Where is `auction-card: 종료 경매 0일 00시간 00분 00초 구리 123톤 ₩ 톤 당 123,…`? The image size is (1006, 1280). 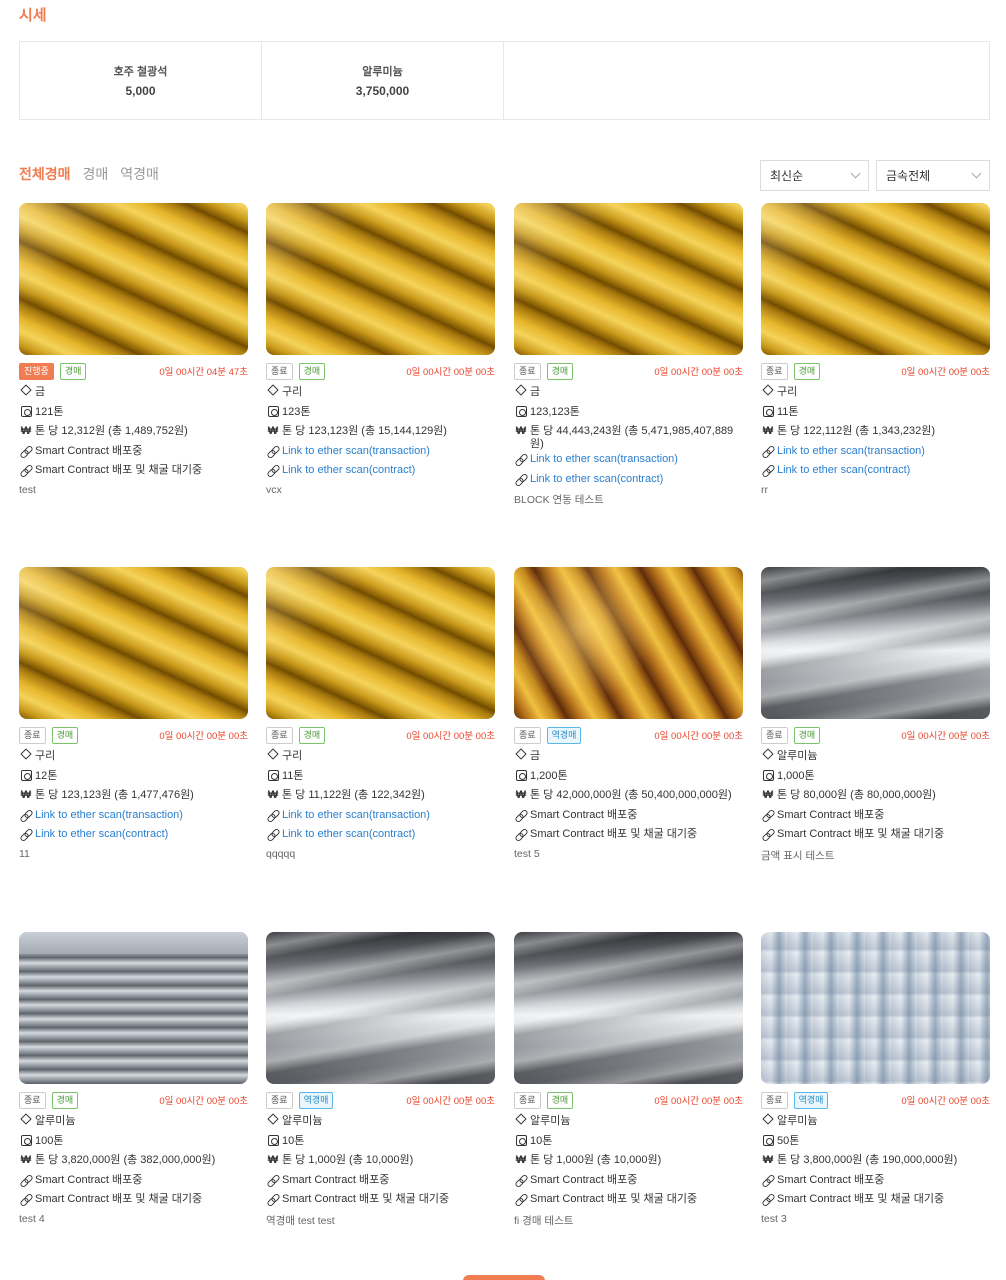 auction-card: 종료 경매 0일 00시간 00분 00초 구리 123톤 ₩ 톤 당 123,… is located at coordinates (380, 349).